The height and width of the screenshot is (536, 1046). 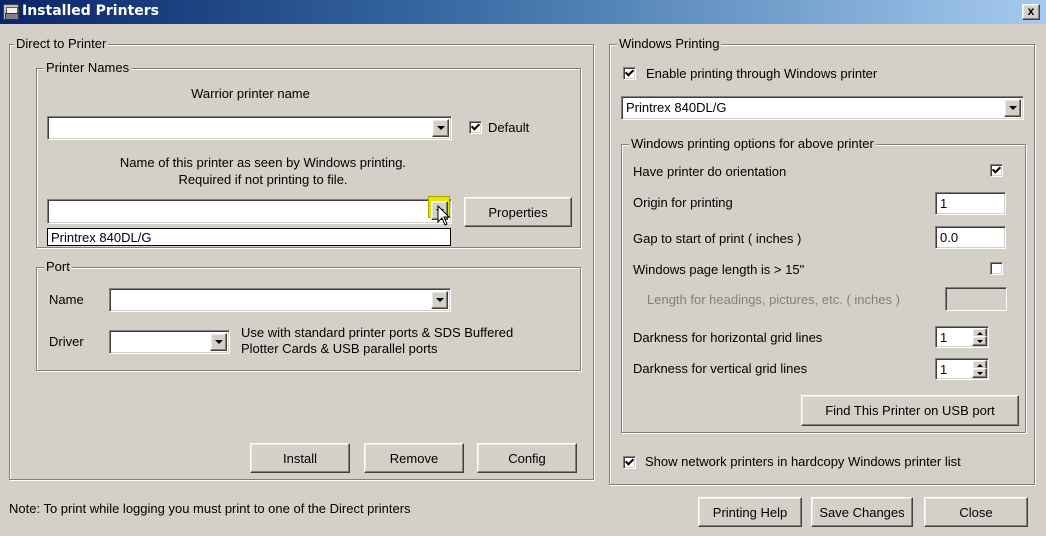 I want to click on driver-label: Driver, so click(x=66, y=341).